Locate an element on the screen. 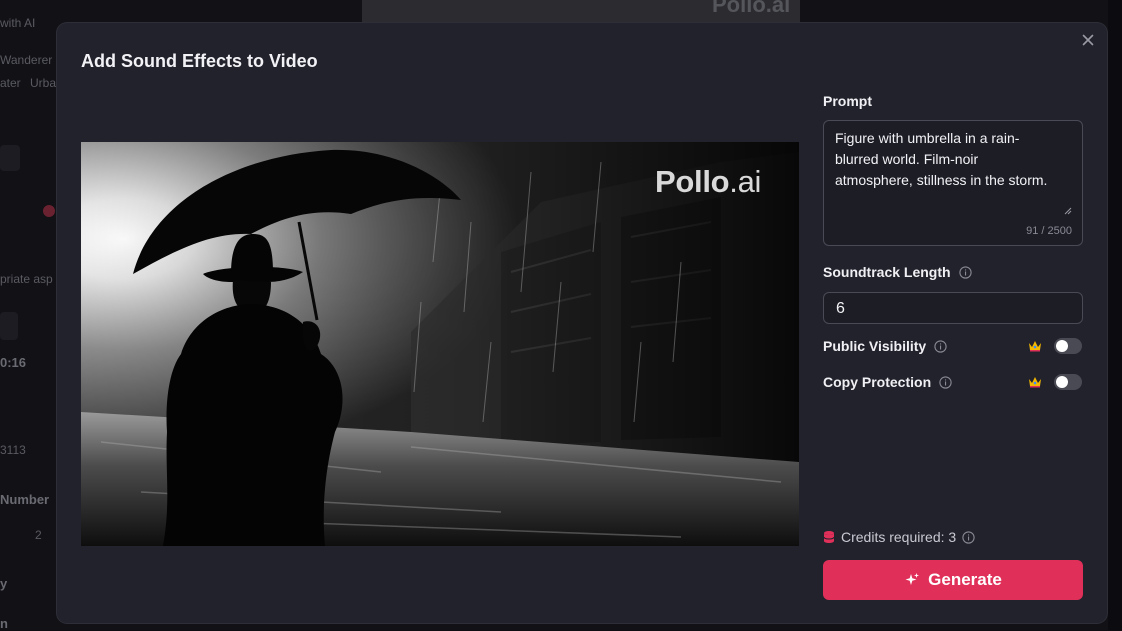 The width and height of the screenshot is (1122, 631). coins-icon is located at coordinates (829, 537).